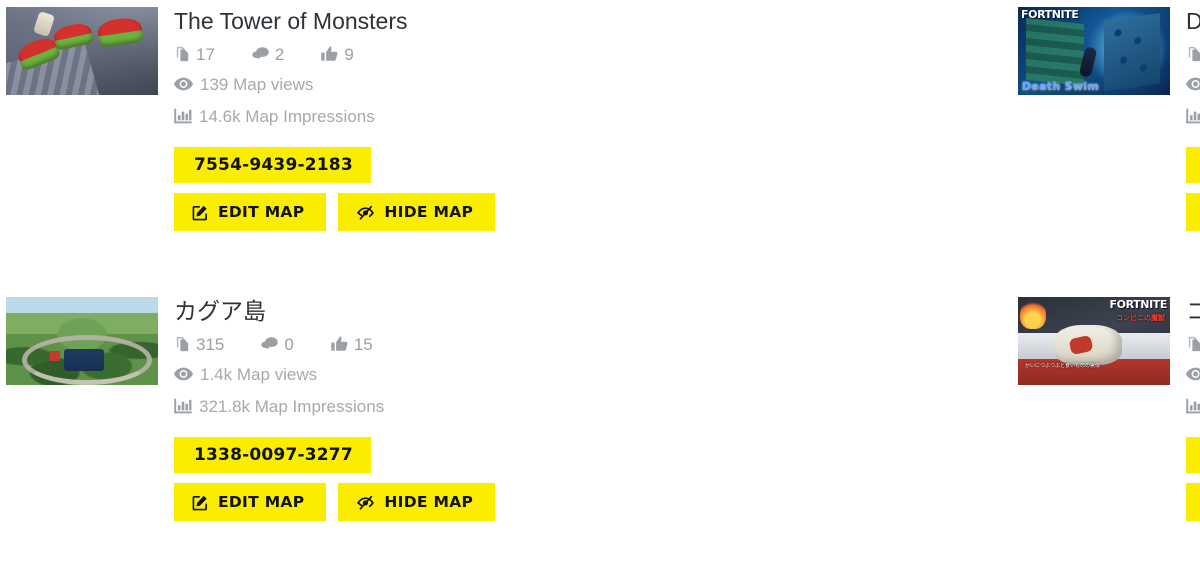 The height and width of the screenshot is (582, 1200). I want to click on stat-copies-value: 17, so click(205, 54).